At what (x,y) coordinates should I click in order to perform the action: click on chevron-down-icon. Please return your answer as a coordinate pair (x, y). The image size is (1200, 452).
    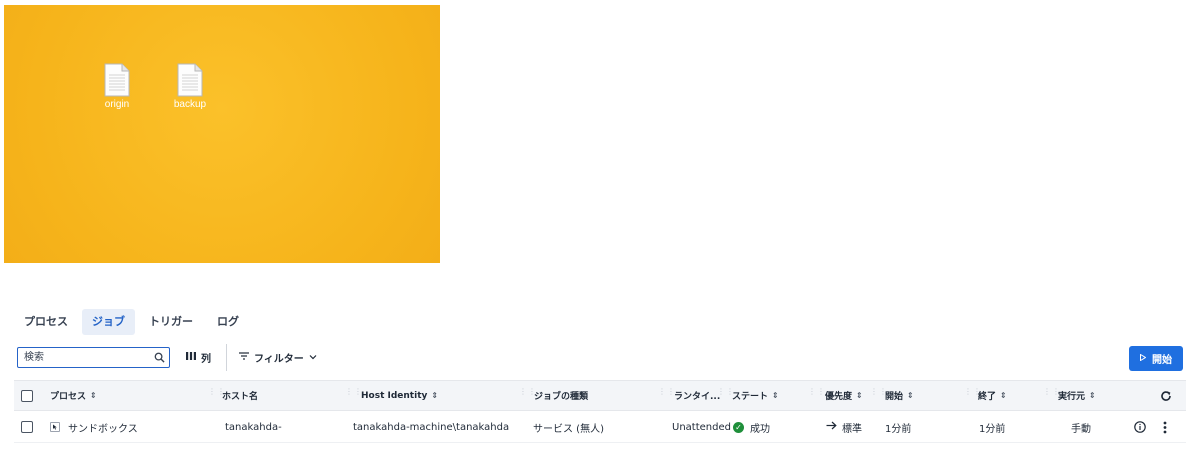
    Looking at the image, I should click on (313, 357).